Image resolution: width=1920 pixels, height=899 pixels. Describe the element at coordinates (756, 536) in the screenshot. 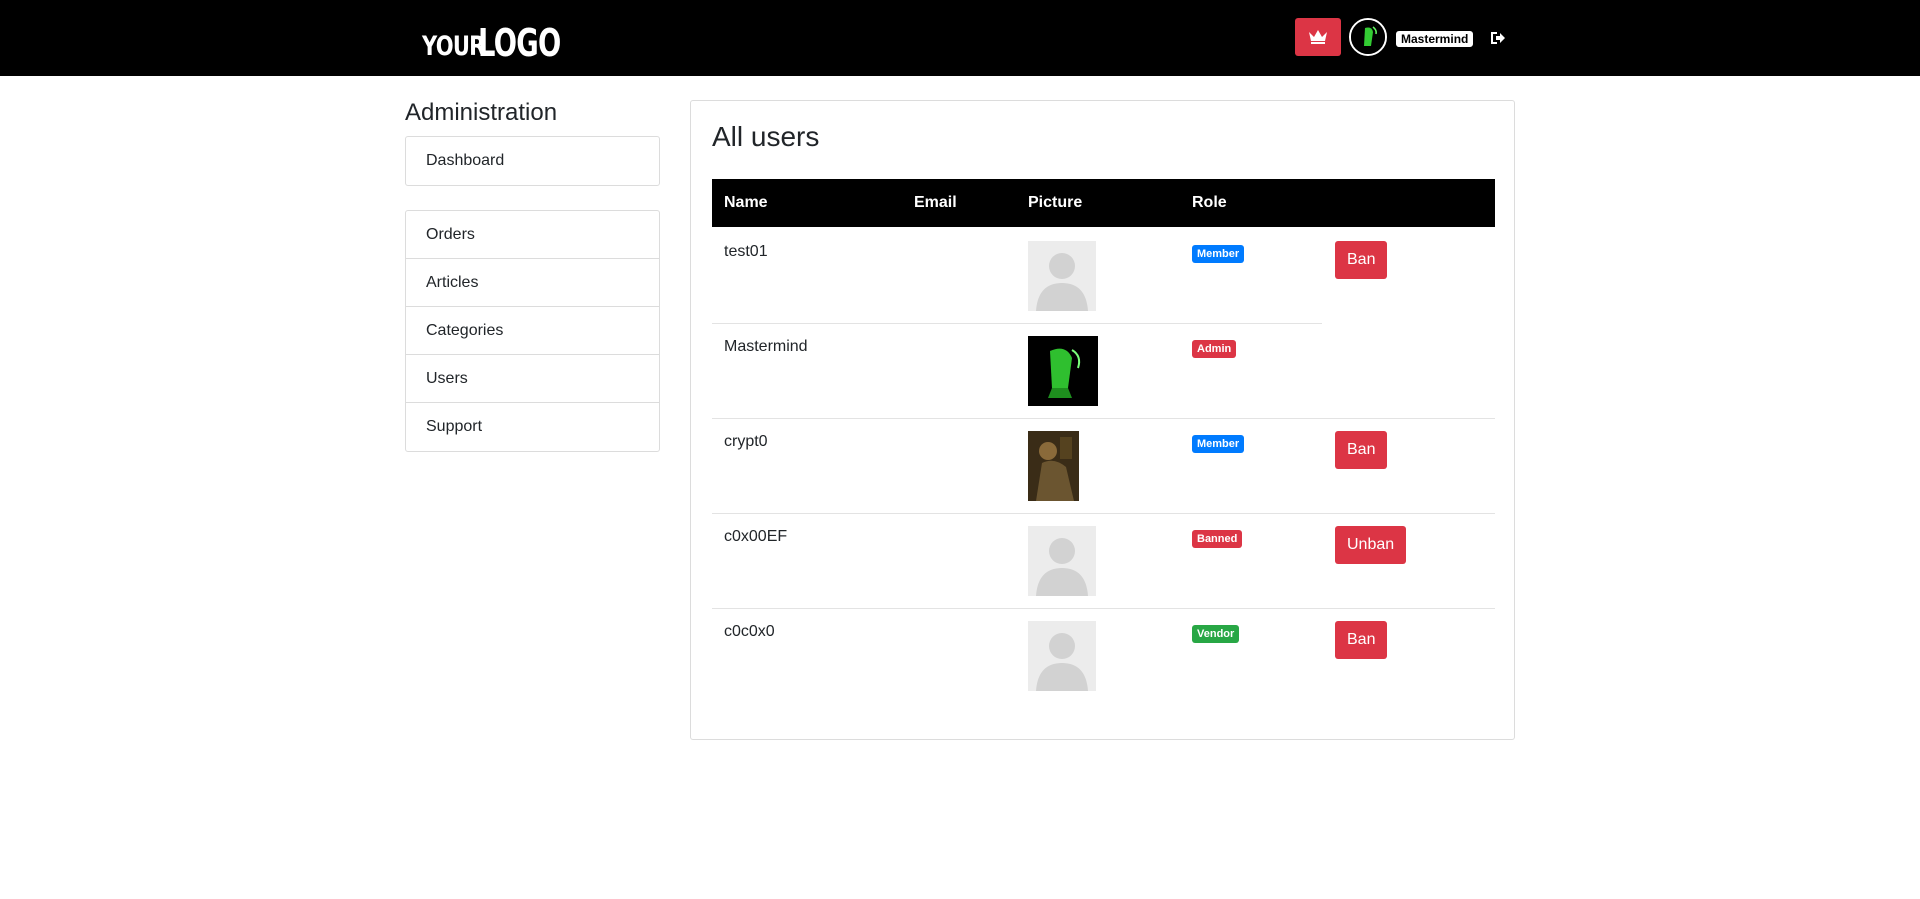

I see `user-name: c0x00EF` at that location.